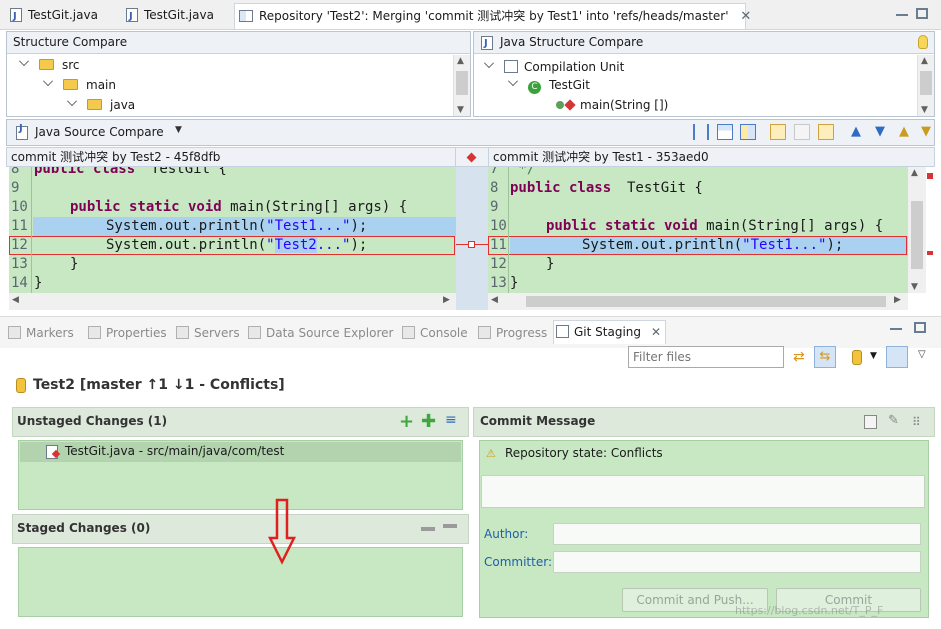 The height and width of the screenshot is (629, 941). What do you see at coordinates (506, 534) in the screenshot?
I see `author-label: Author:` at bounding box center [506, 534].